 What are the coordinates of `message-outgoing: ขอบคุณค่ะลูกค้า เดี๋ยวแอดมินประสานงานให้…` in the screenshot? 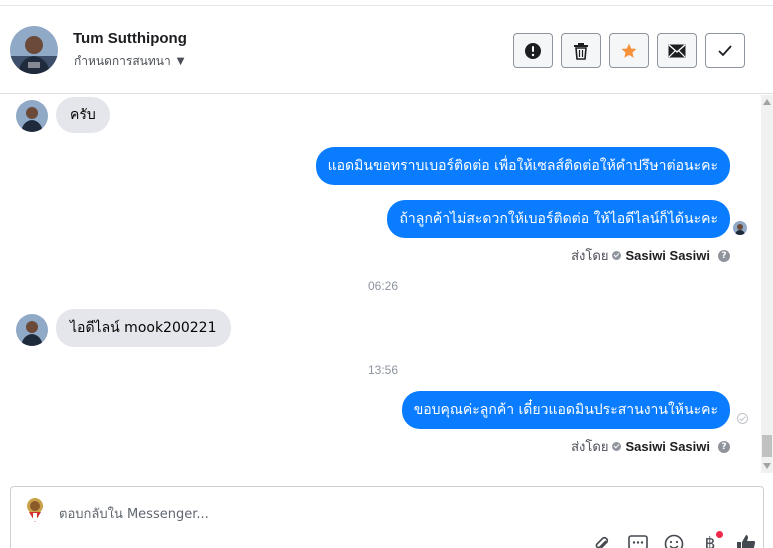 It's located at (565, 410).